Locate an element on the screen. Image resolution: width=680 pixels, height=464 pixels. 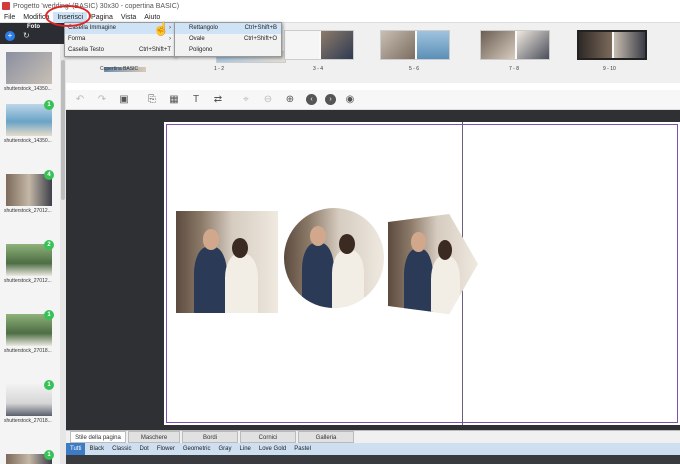
page-label: 7 - 8 is located at coordinates (514, 69).